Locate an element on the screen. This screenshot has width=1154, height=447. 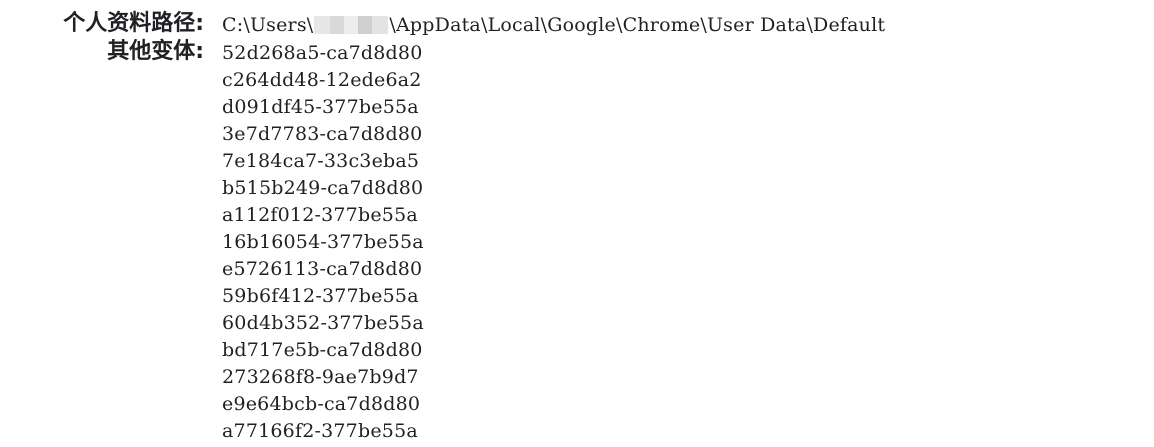
redacted-username is located at coordinates (351, 25).